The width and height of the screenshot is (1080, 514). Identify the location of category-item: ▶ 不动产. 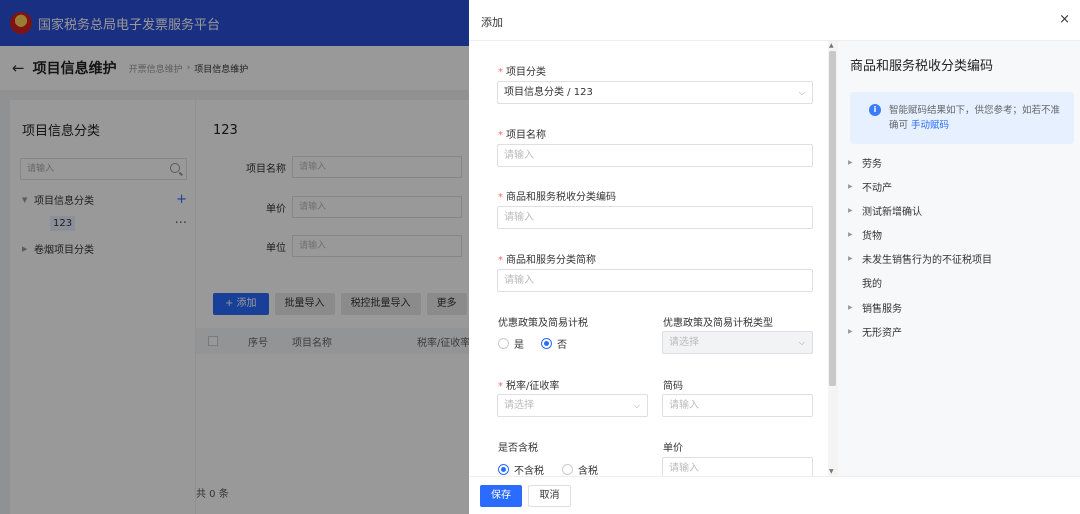
(870, 186).